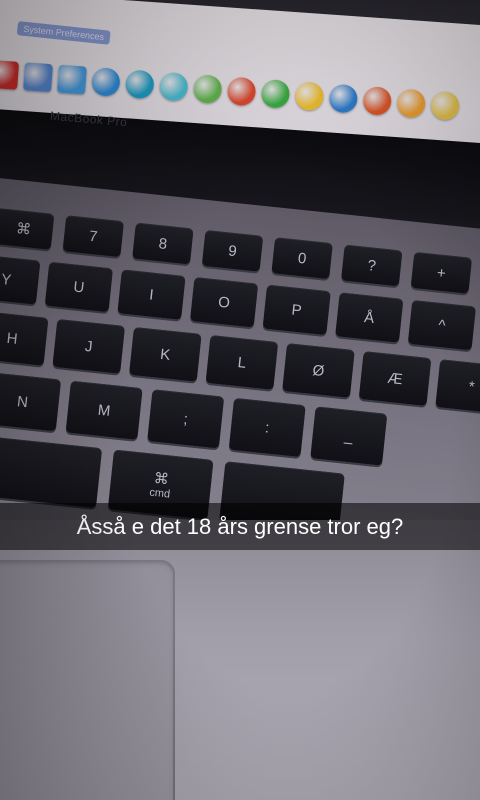  What do you see at coordinates (296, 310) in the screenshot?
I see `key: P` at bounding box center [296, 310].